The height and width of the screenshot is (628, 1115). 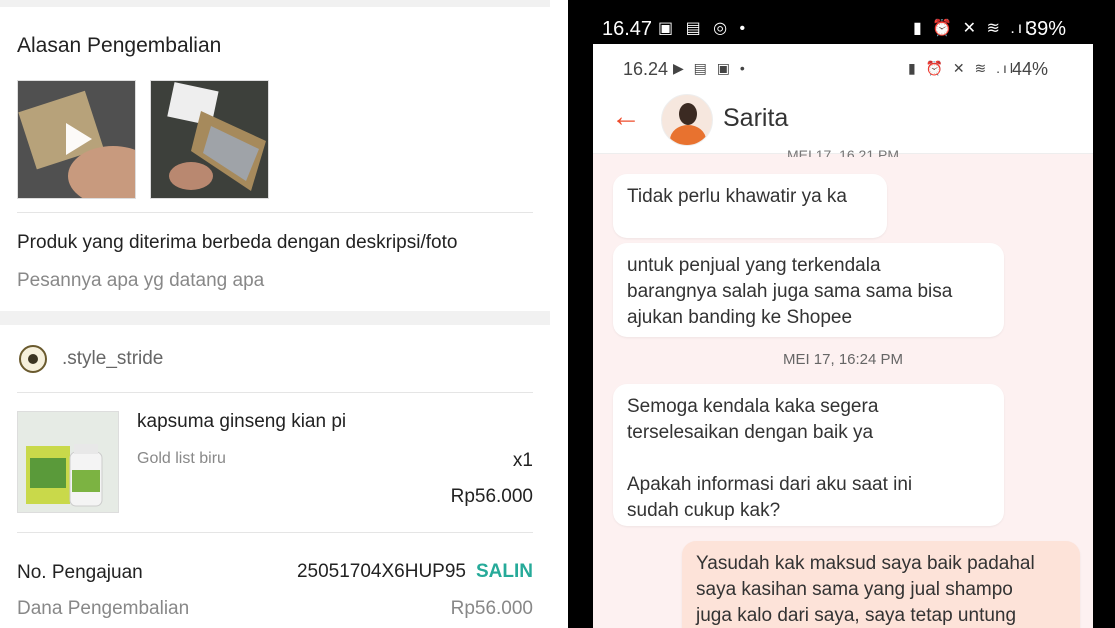 I want to click on outer-status-bar: 16.47 ▣ ▤ ◎ • ▮ ⏰ ✕ ≋ .ıl 39%, so click(x=841, y=22).